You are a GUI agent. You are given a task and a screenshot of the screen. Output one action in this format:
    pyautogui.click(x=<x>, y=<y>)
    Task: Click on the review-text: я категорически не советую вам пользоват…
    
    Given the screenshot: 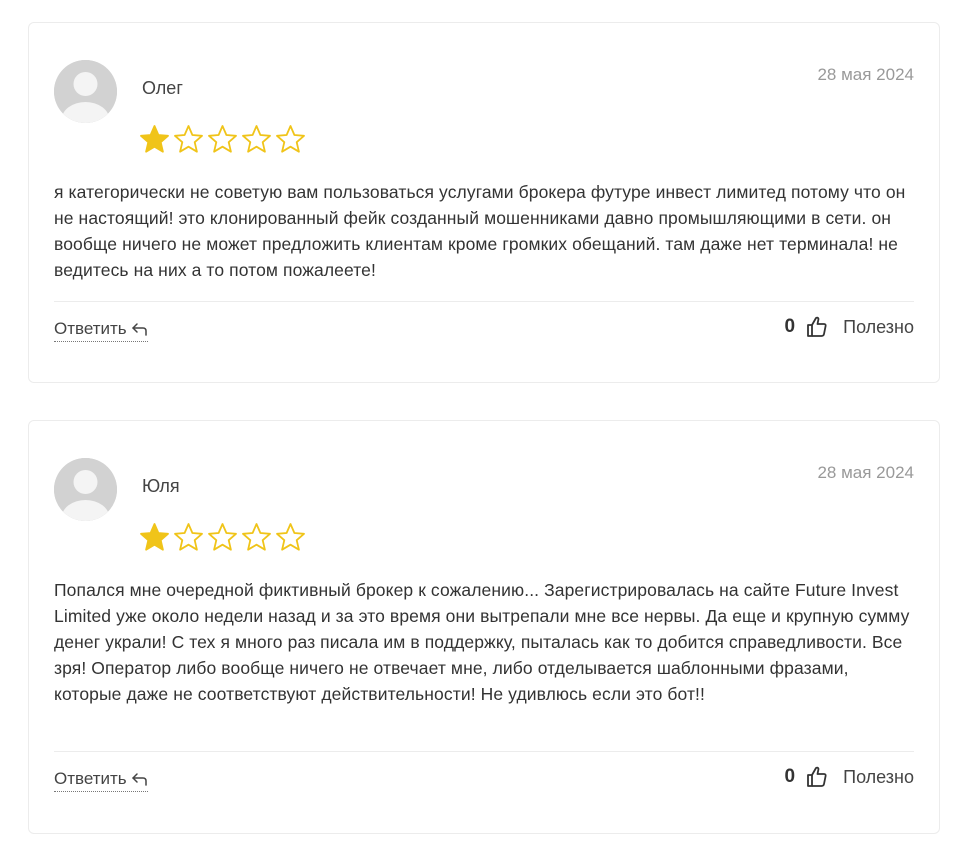 What is the action you would take?
    pyautogui.click(x=480, y=231)
    